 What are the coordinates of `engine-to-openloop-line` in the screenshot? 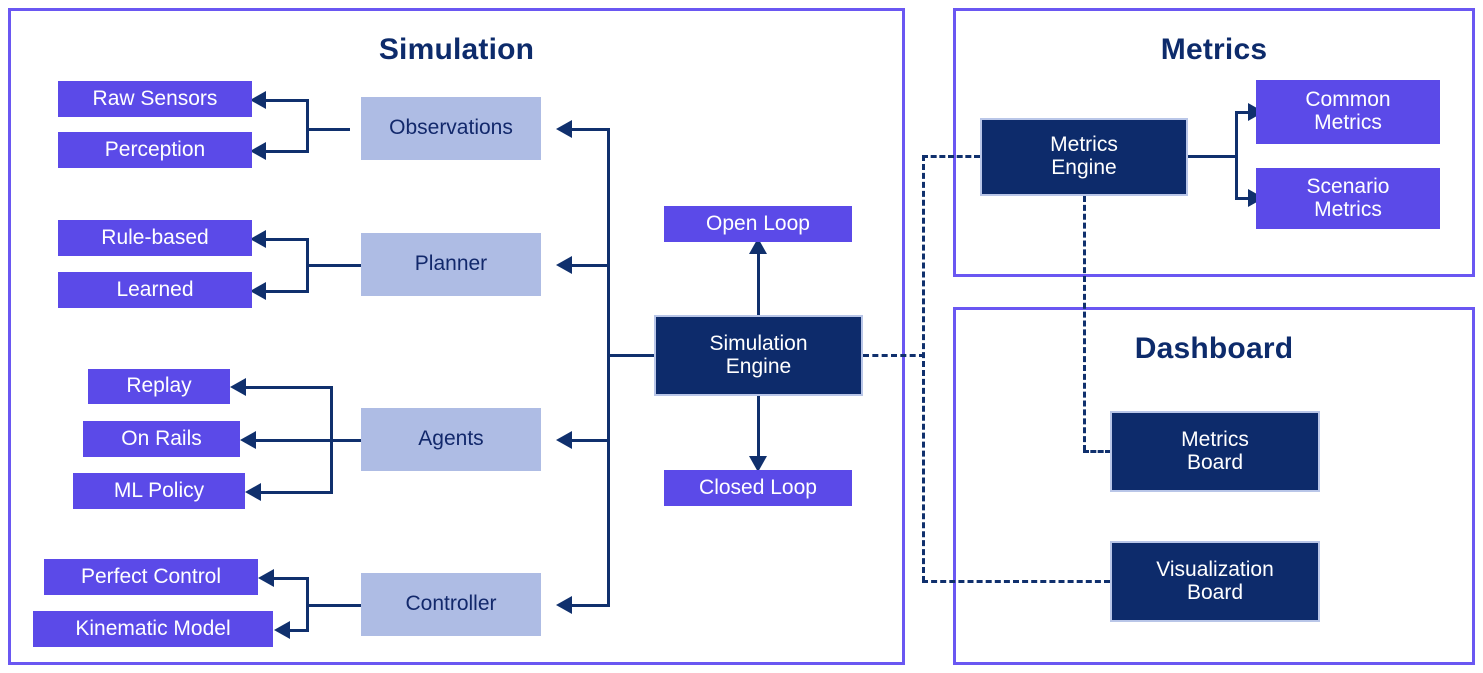 It's located at (758, 283).